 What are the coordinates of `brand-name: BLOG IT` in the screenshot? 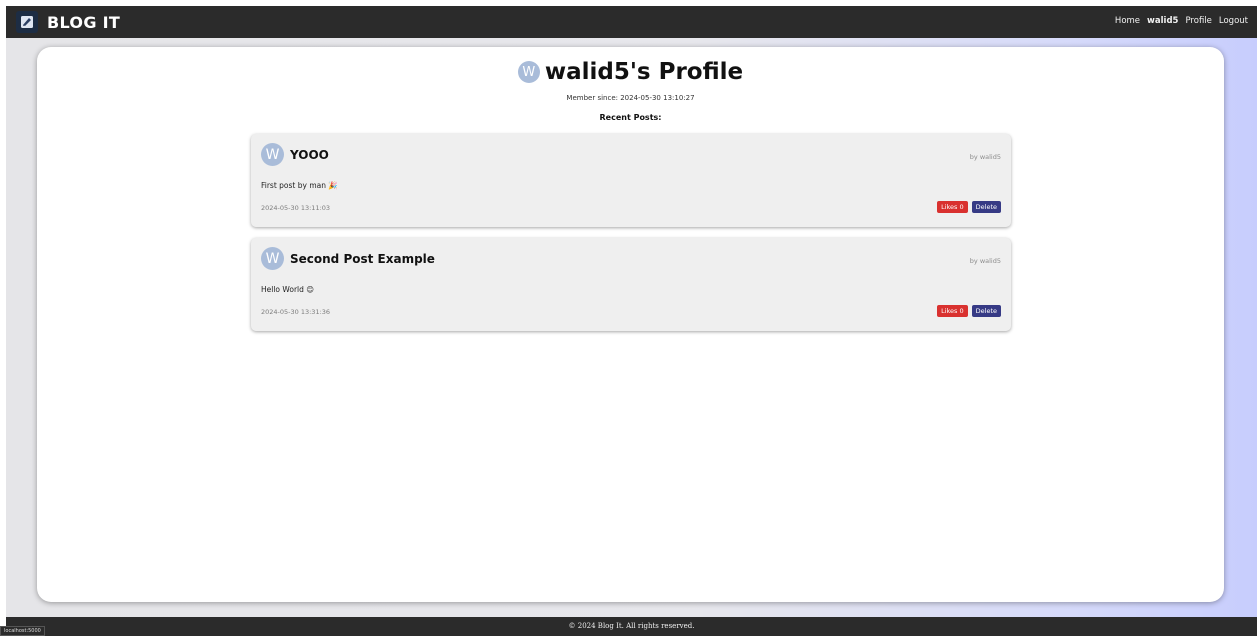 It's located at (84, 22).